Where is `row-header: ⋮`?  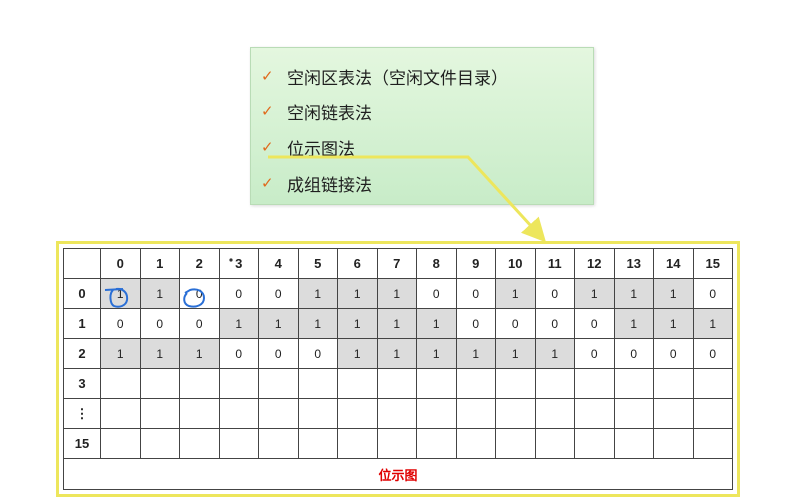
row-header: ⋮ is located at coordinates (82, 413).